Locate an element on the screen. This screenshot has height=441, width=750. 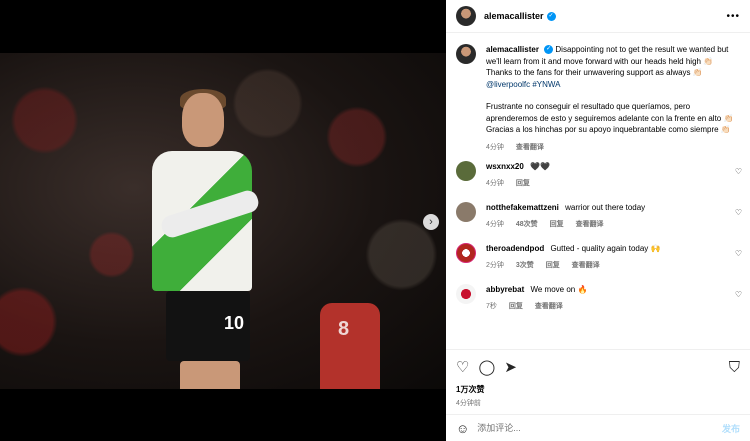
player-legs is located at coordinates (210, 375).